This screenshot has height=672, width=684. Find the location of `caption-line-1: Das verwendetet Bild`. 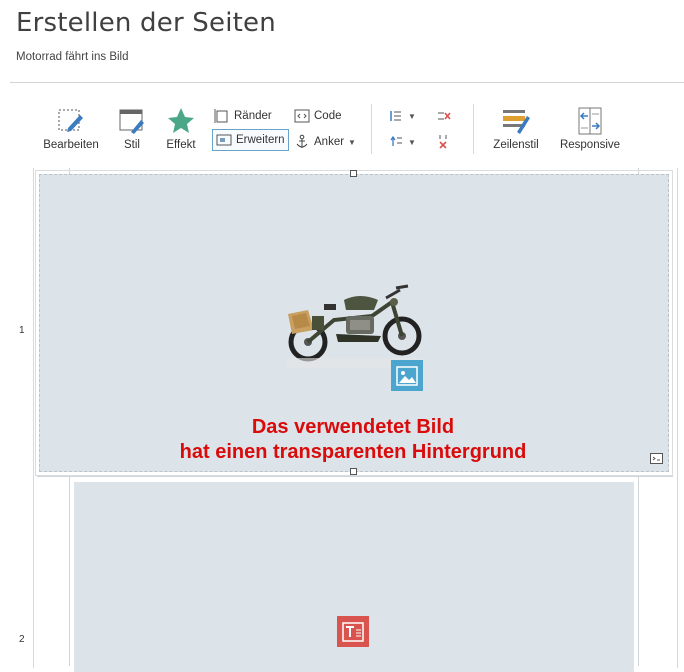

caption-line-1: Das verwendetet Bild is located at coordinates (353, 427).